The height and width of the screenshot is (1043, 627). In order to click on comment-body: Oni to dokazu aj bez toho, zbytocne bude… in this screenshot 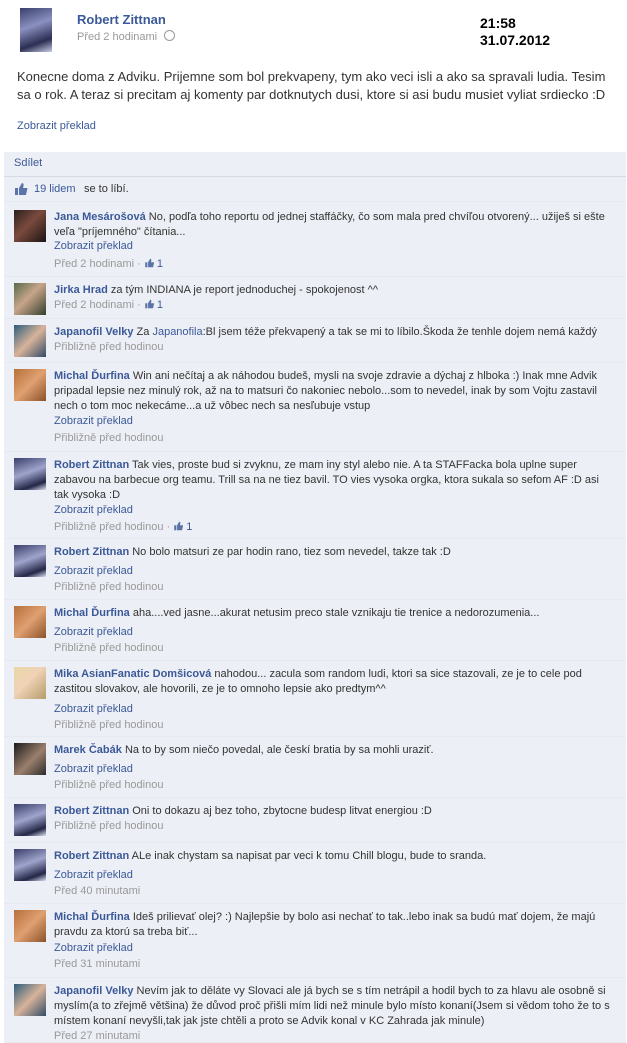, I will do `click(282, 811)`.